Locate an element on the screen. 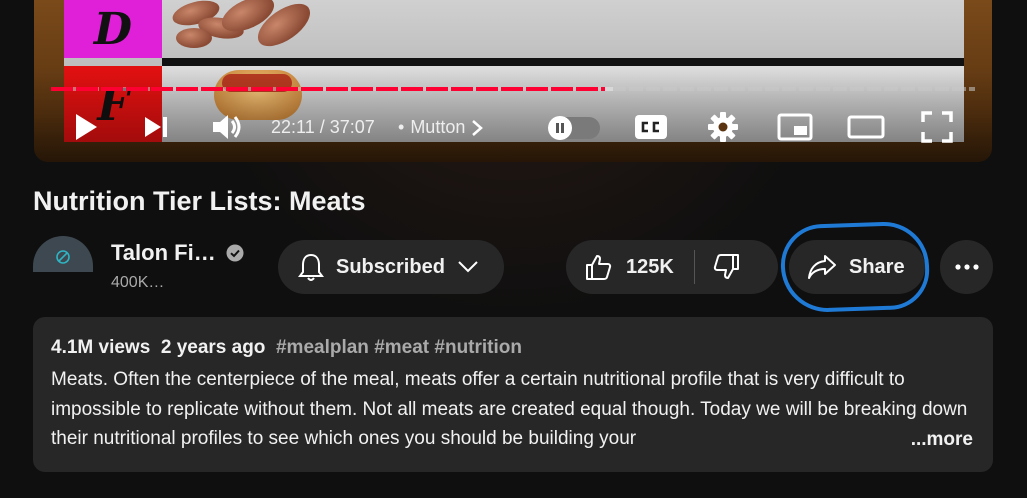 The image size is (1027, 498). like-button: 125K is located at coordinates (629, 267).